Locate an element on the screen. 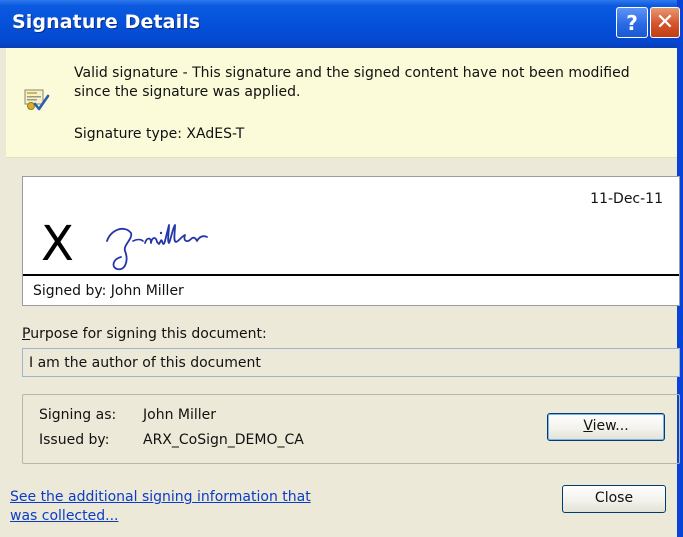  issued-by-row: Issued by: ARX_CoSign_DEMO_CA is located at coordinates (171, 440).